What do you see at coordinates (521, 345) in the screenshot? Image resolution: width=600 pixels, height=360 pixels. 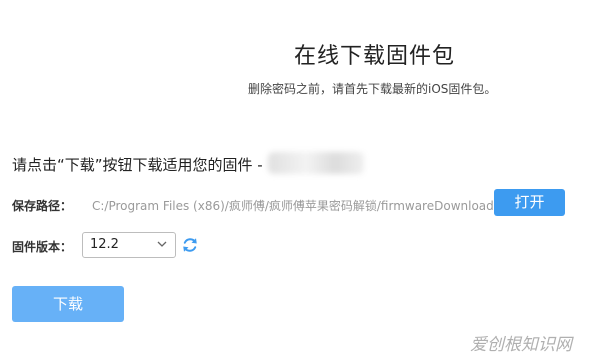 I see `watermark: 爱创根知识网` at bounding box center [521, 345].